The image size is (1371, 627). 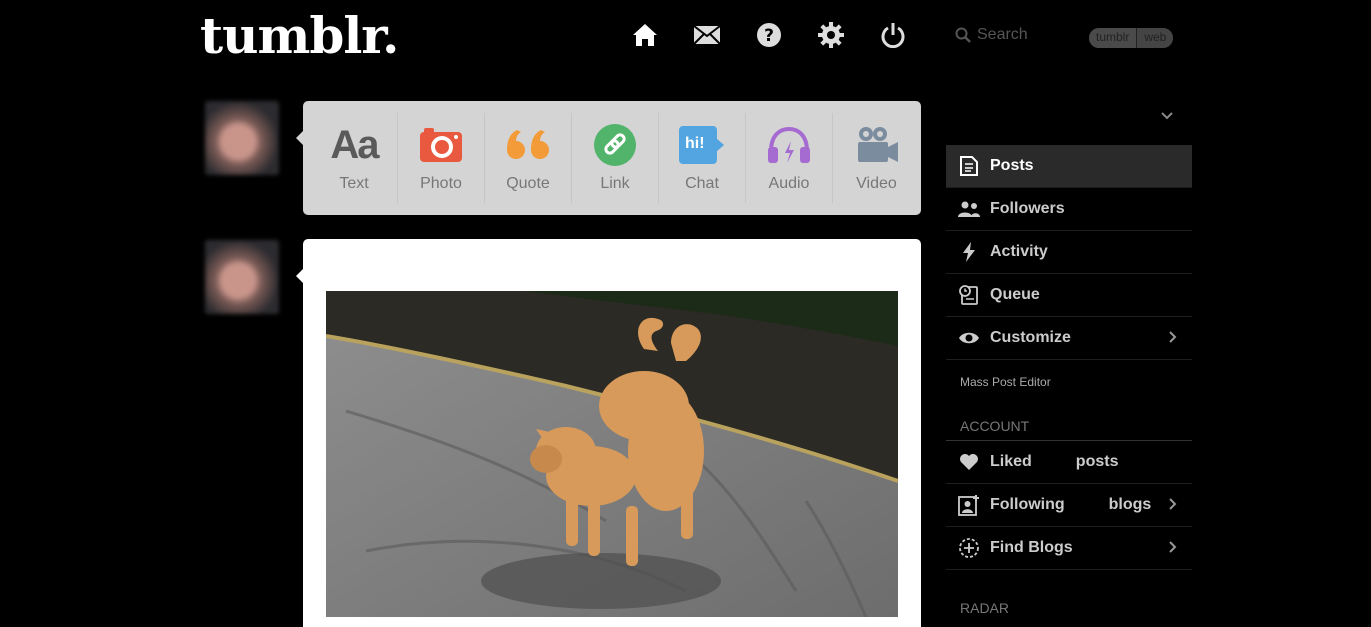 I want to click on sidebar-item-label: Queue, so click(x=1015, y=294).